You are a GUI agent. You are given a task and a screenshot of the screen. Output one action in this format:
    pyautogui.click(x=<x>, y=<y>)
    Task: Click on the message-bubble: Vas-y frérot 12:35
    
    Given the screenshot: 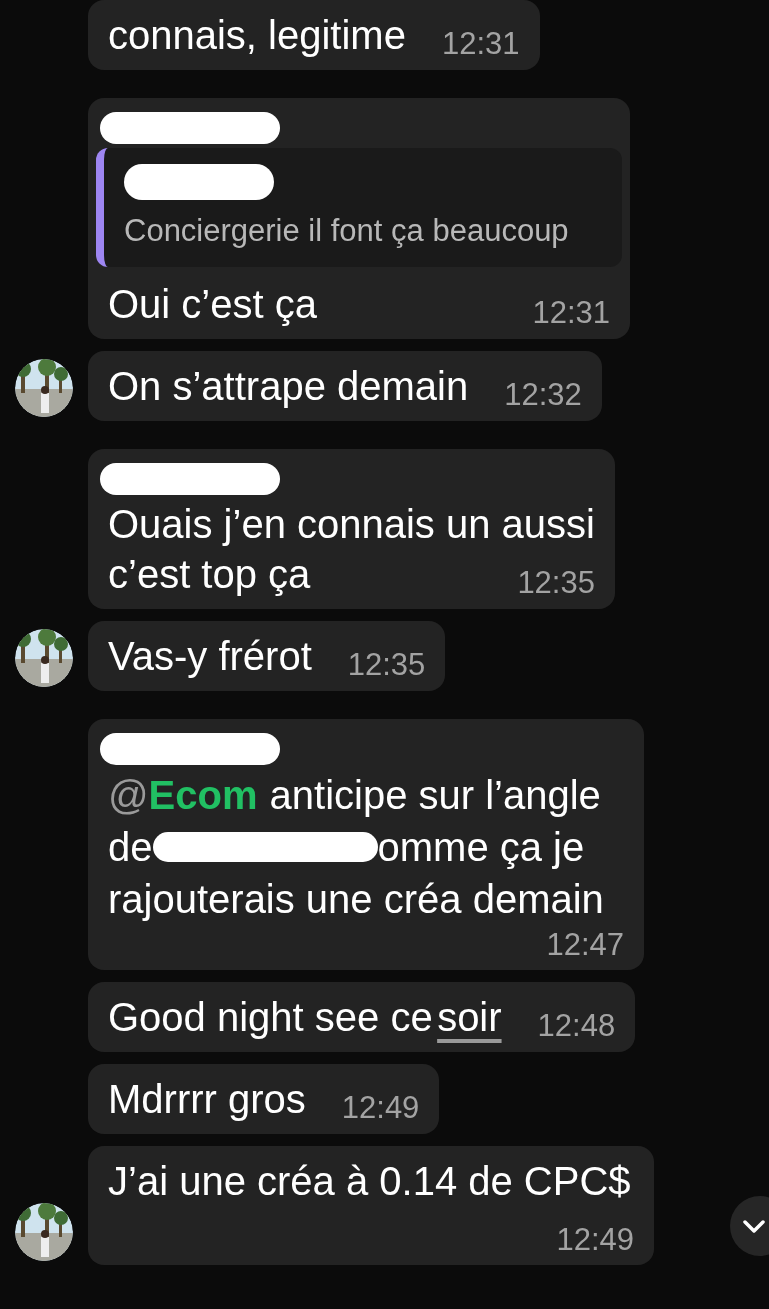 What is the action you would take?
    pyautogui.click(x=267, y=655)
    